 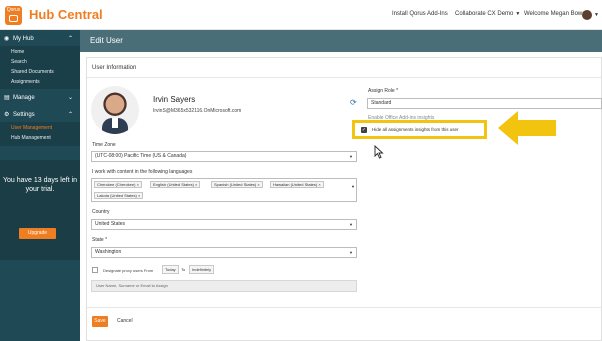 What do you see at coordinates (40, 138) in the screenshot?
I see `sidebar-item-hub-management: Hub Management` at bounding box center [40, 138].